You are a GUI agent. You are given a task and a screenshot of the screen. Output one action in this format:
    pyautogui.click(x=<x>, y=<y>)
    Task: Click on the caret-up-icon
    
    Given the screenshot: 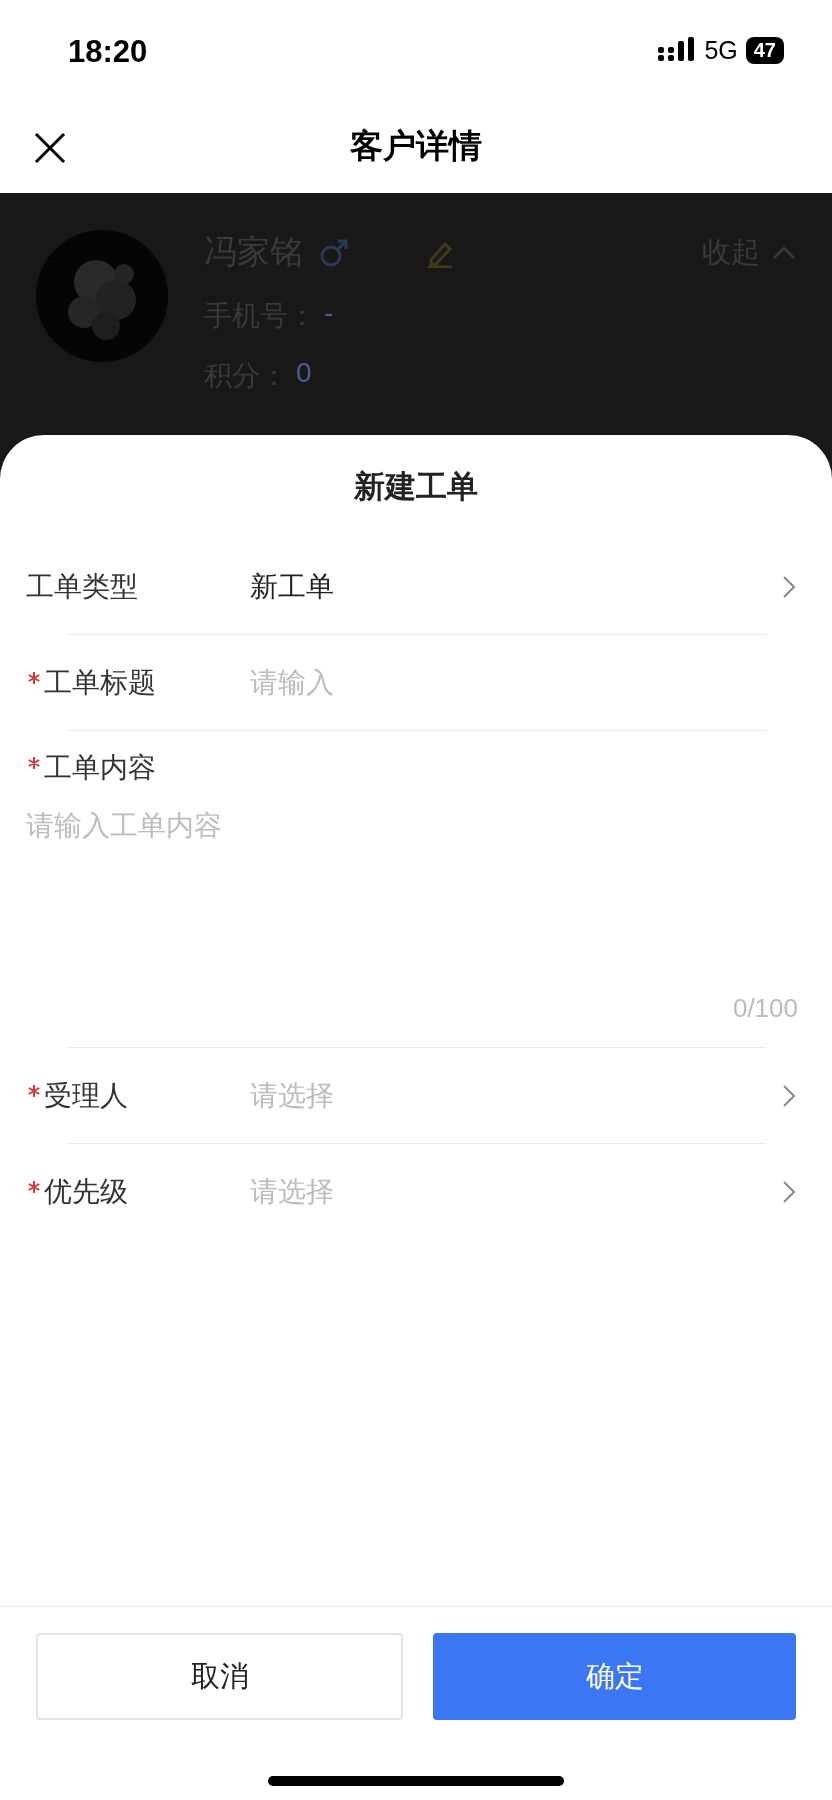 What is the action you would take?
    pyautogui.click(x=784, y=252)
    